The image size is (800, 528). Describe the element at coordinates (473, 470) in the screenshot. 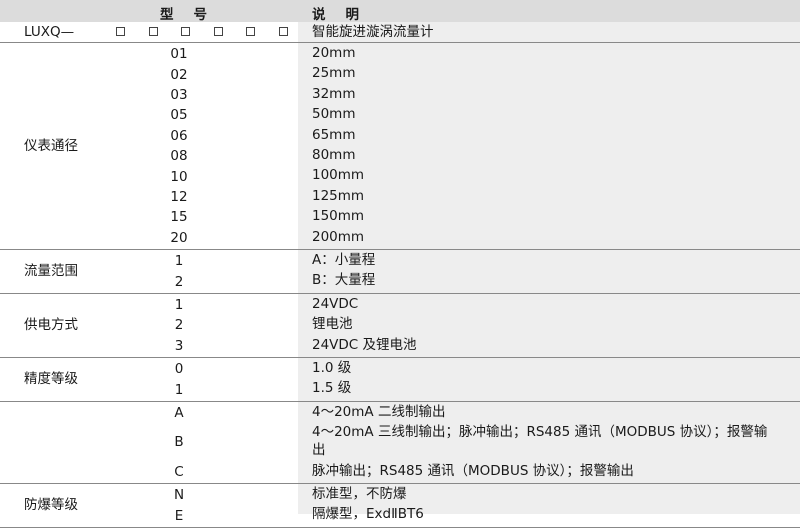

I see `option-description: 脉冲输出；RS485 通讯（MODBUS 协议）；报警输出` at that location.